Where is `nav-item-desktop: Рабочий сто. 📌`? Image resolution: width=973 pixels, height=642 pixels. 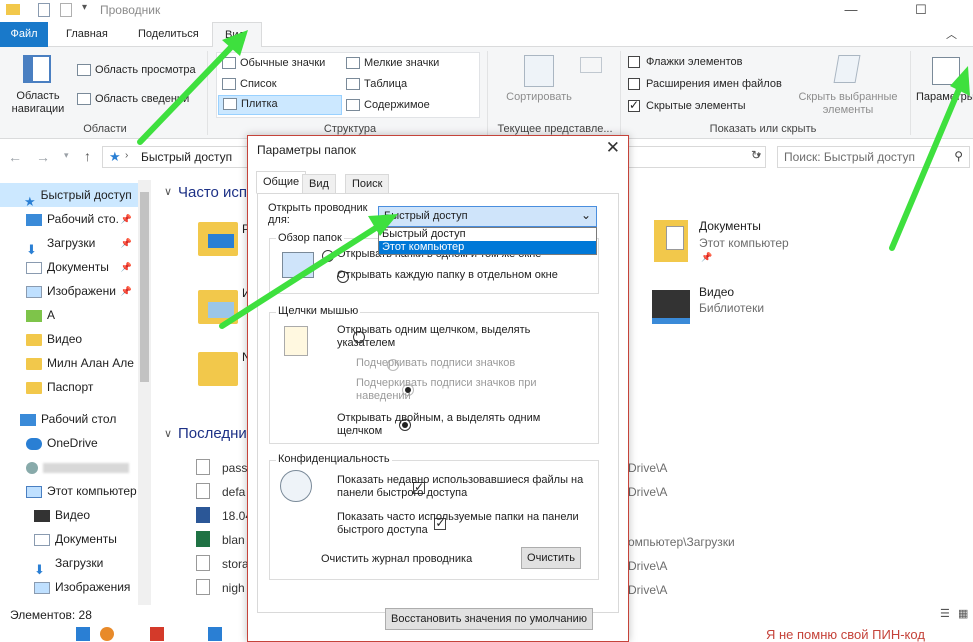
nav-item-desktop: Рабочий сто. 📌 is located at coordinates (69, 219).